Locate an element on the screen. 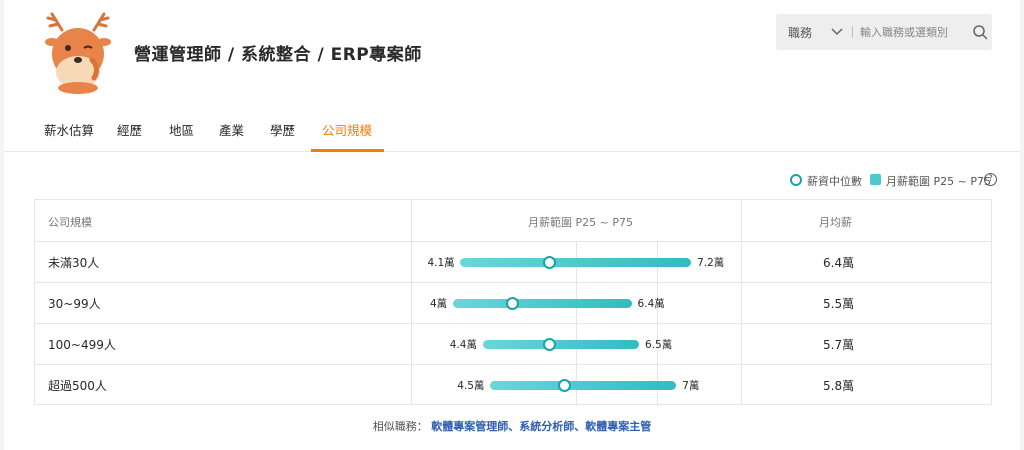 The image size is (1024, 450). average-salary: 6.4萬 is located at coordinates (839, 263).